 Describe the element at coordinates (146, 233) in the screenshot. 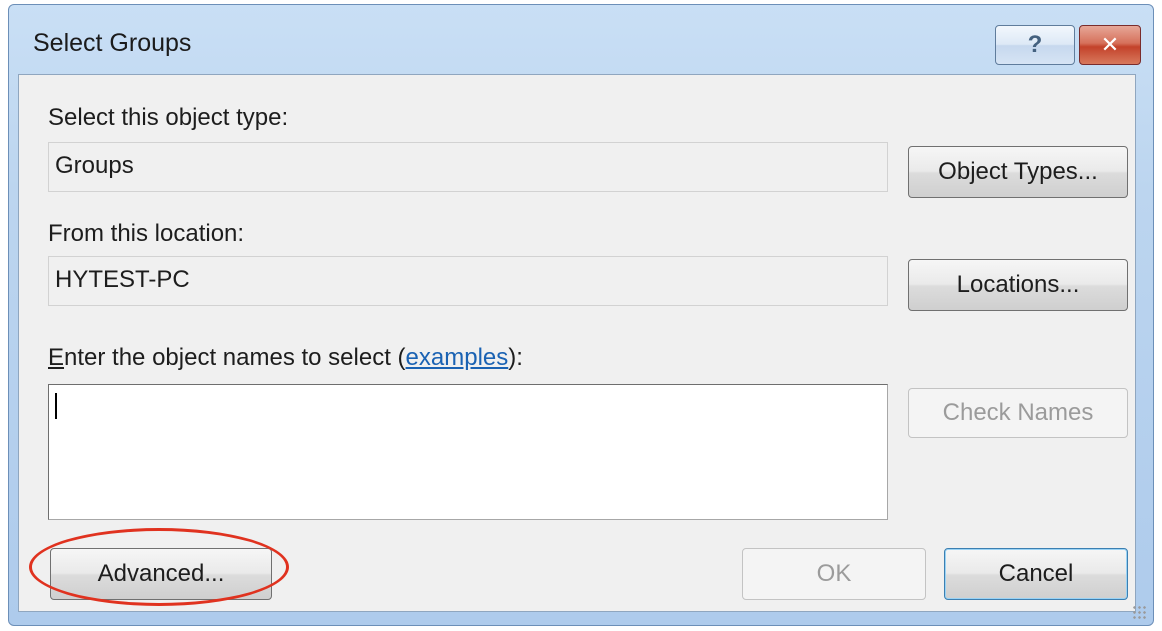

I see `location-label: From this location:` at that location.